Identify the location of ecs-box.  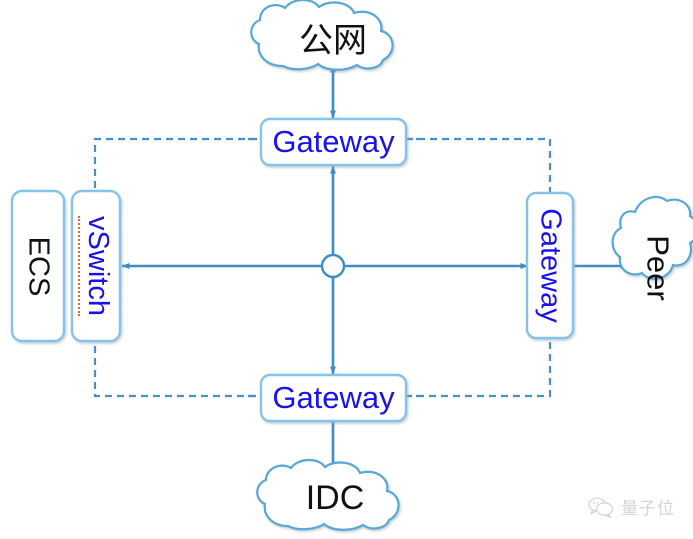
(38, 266).